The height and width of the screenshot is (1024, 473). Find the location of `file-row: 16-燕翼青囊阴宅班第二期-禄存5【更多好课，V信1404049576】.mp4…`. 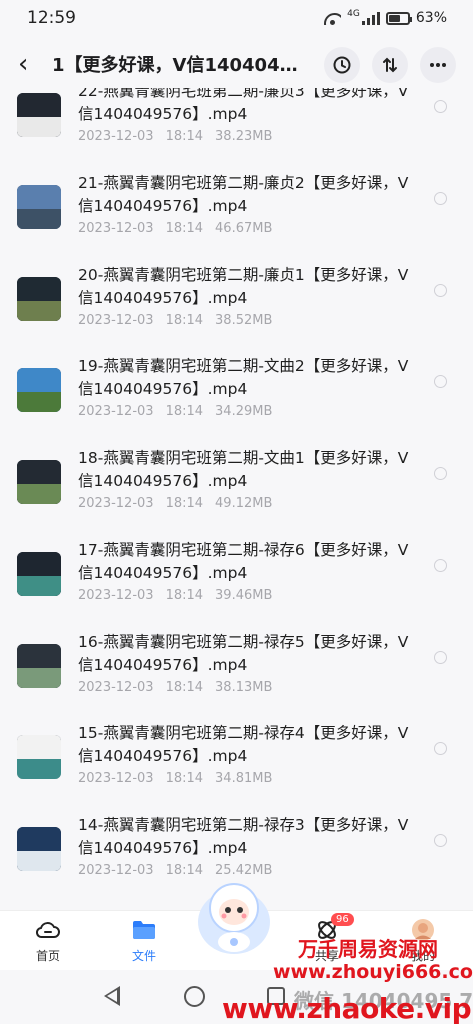

file-row: 16-燕翼青囊阴宅班第二期-禄存5【更多好课，V信1404049576】.mp4… is located at coordinates (236, 669).